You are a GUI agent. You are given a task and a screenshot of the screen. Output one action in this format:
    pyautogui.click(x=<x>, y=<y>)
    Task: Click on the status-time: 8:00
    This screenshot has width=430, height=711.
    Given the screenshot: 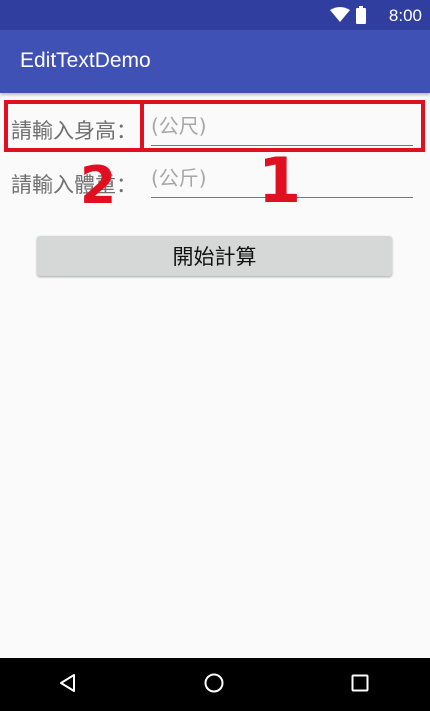 What is the action you would take?
    pyautogui.click(x=405, y=15)
    